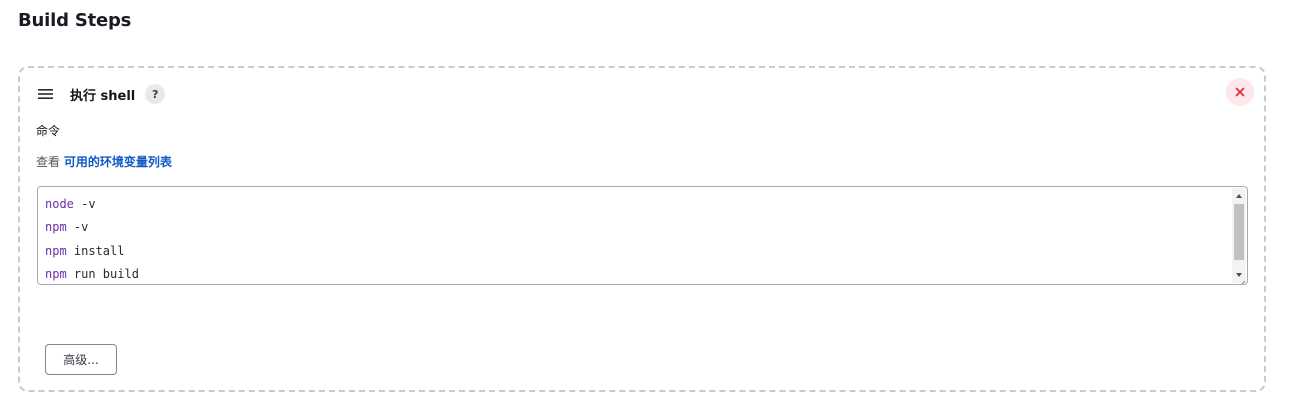  What do you see at coordinates (48, 131) in the screenshot?
I see `command-label: 命令` at bounding box center [48, 131].